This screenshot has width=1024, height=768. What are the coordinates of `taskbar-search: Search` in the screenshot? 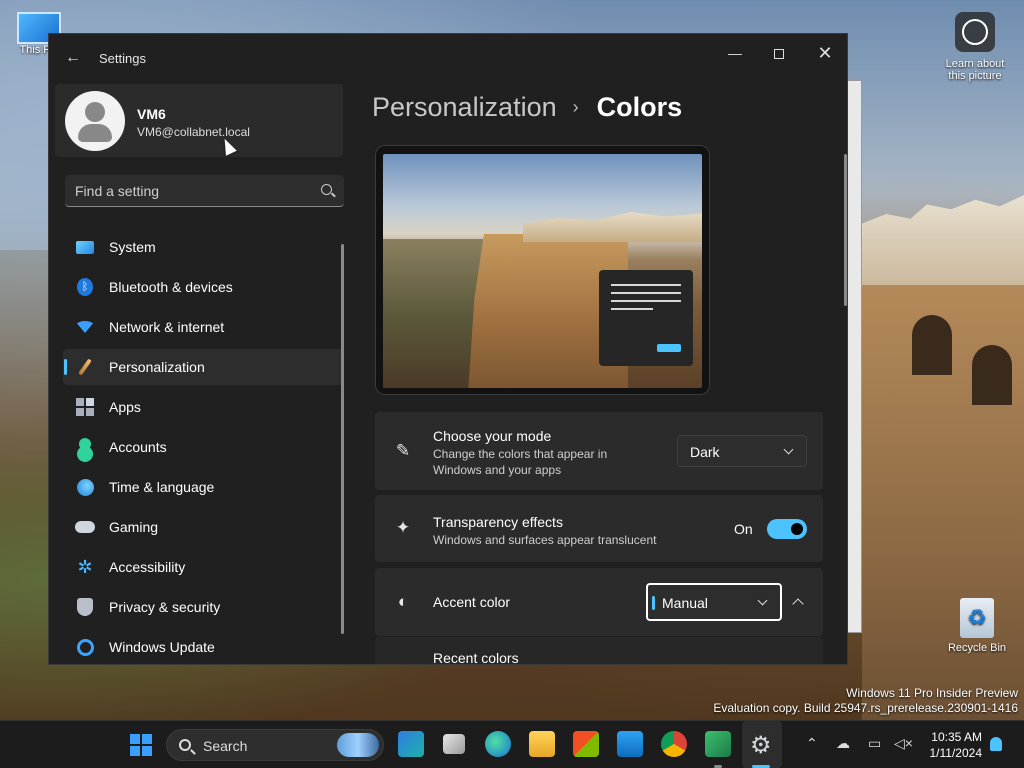 It's located at (275, 745).